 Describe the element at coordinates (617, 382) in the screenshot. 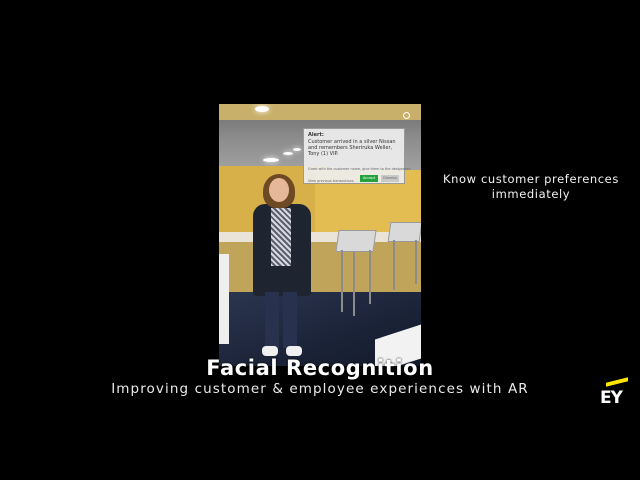

I see `logo-accent-bar` at that location.